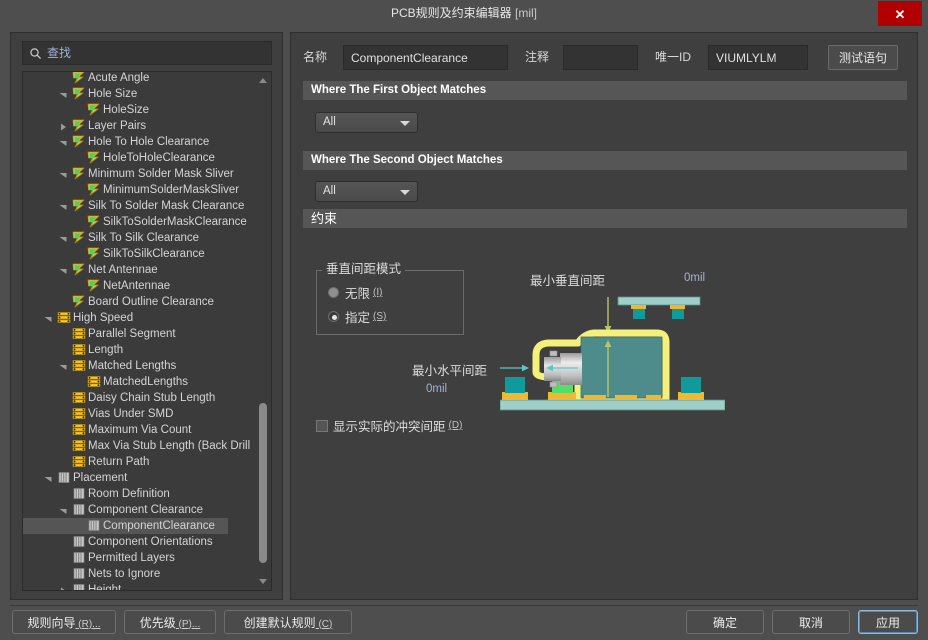 This screenshot has height=640, width=928. I want to click on tree-item-component-clearance: Component Clearance, so click(140, 510).